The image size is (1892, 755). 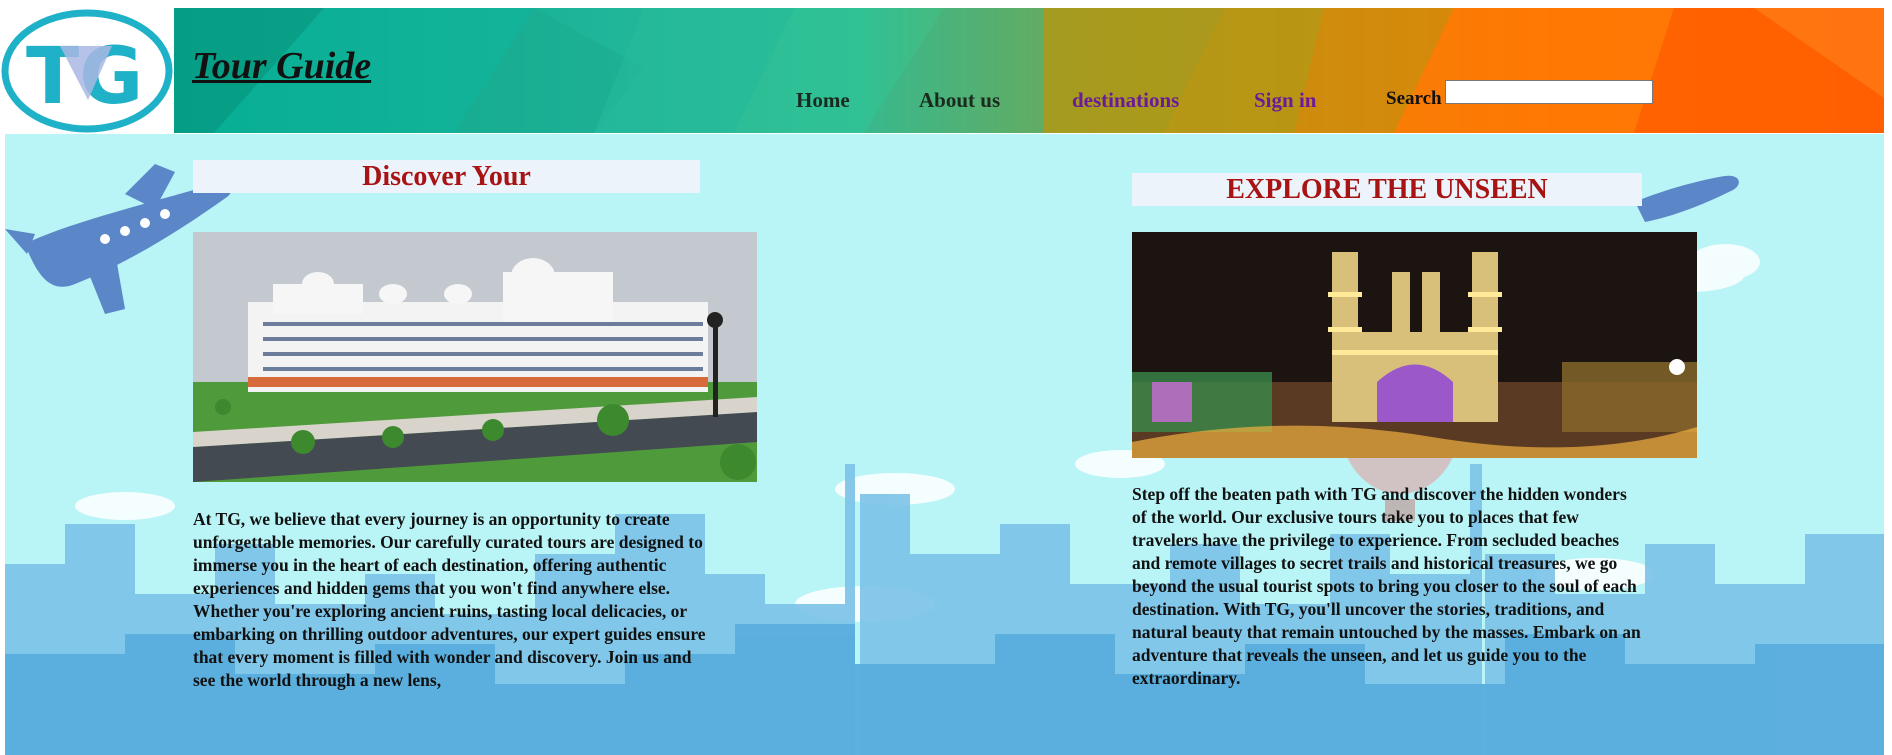 What do you see at coordinates (1285, 100) in the screenshot?
I see `nav-sign-in: Sign in` at bounding box center [1285, 100].